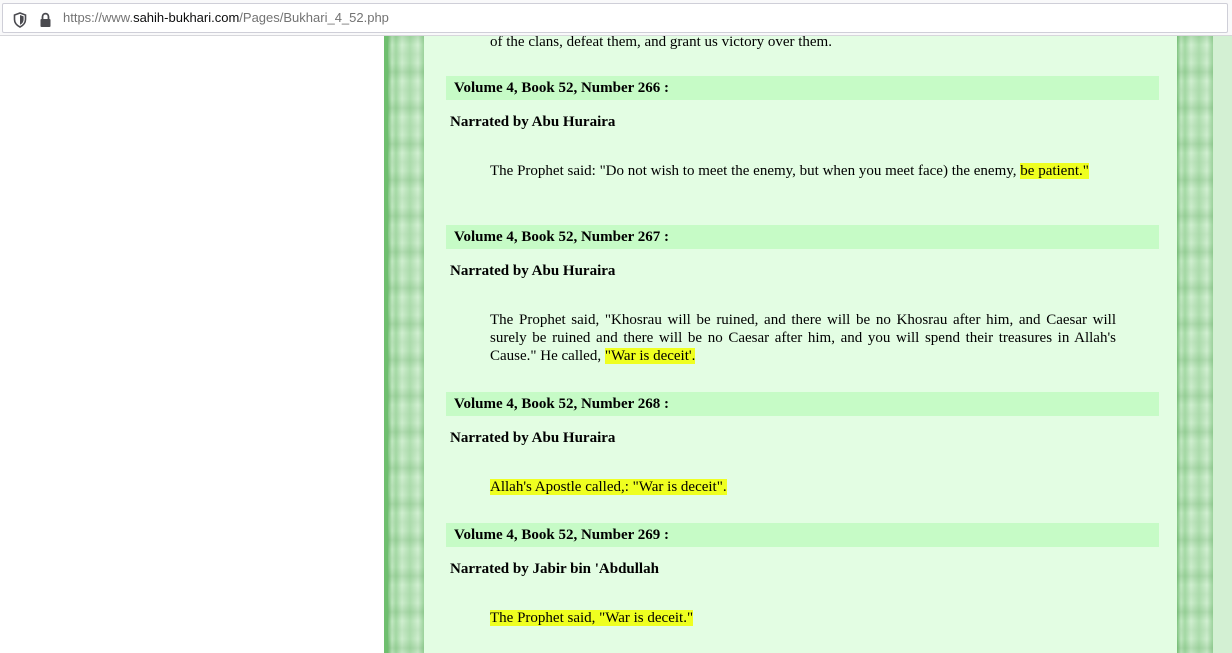 The width and height of the screenshot is (1232, 653). Describe the element at coordinates (1222, 344) in the screenshot. I see `right-edge` at that location.